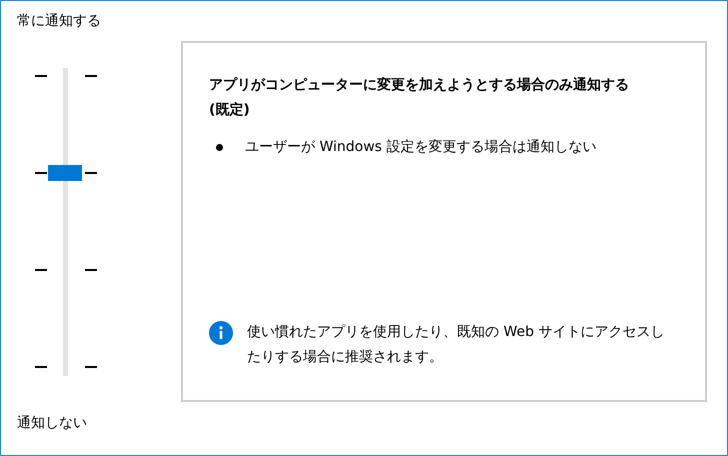 The image size is (728, 456). What do you see at coordinates (419, 98) in the screenshot?
I see `setting-title: アプリがコンピューターに変更を加えようとする場合のみ通知する (既定)` at bounding box center [419, 98].